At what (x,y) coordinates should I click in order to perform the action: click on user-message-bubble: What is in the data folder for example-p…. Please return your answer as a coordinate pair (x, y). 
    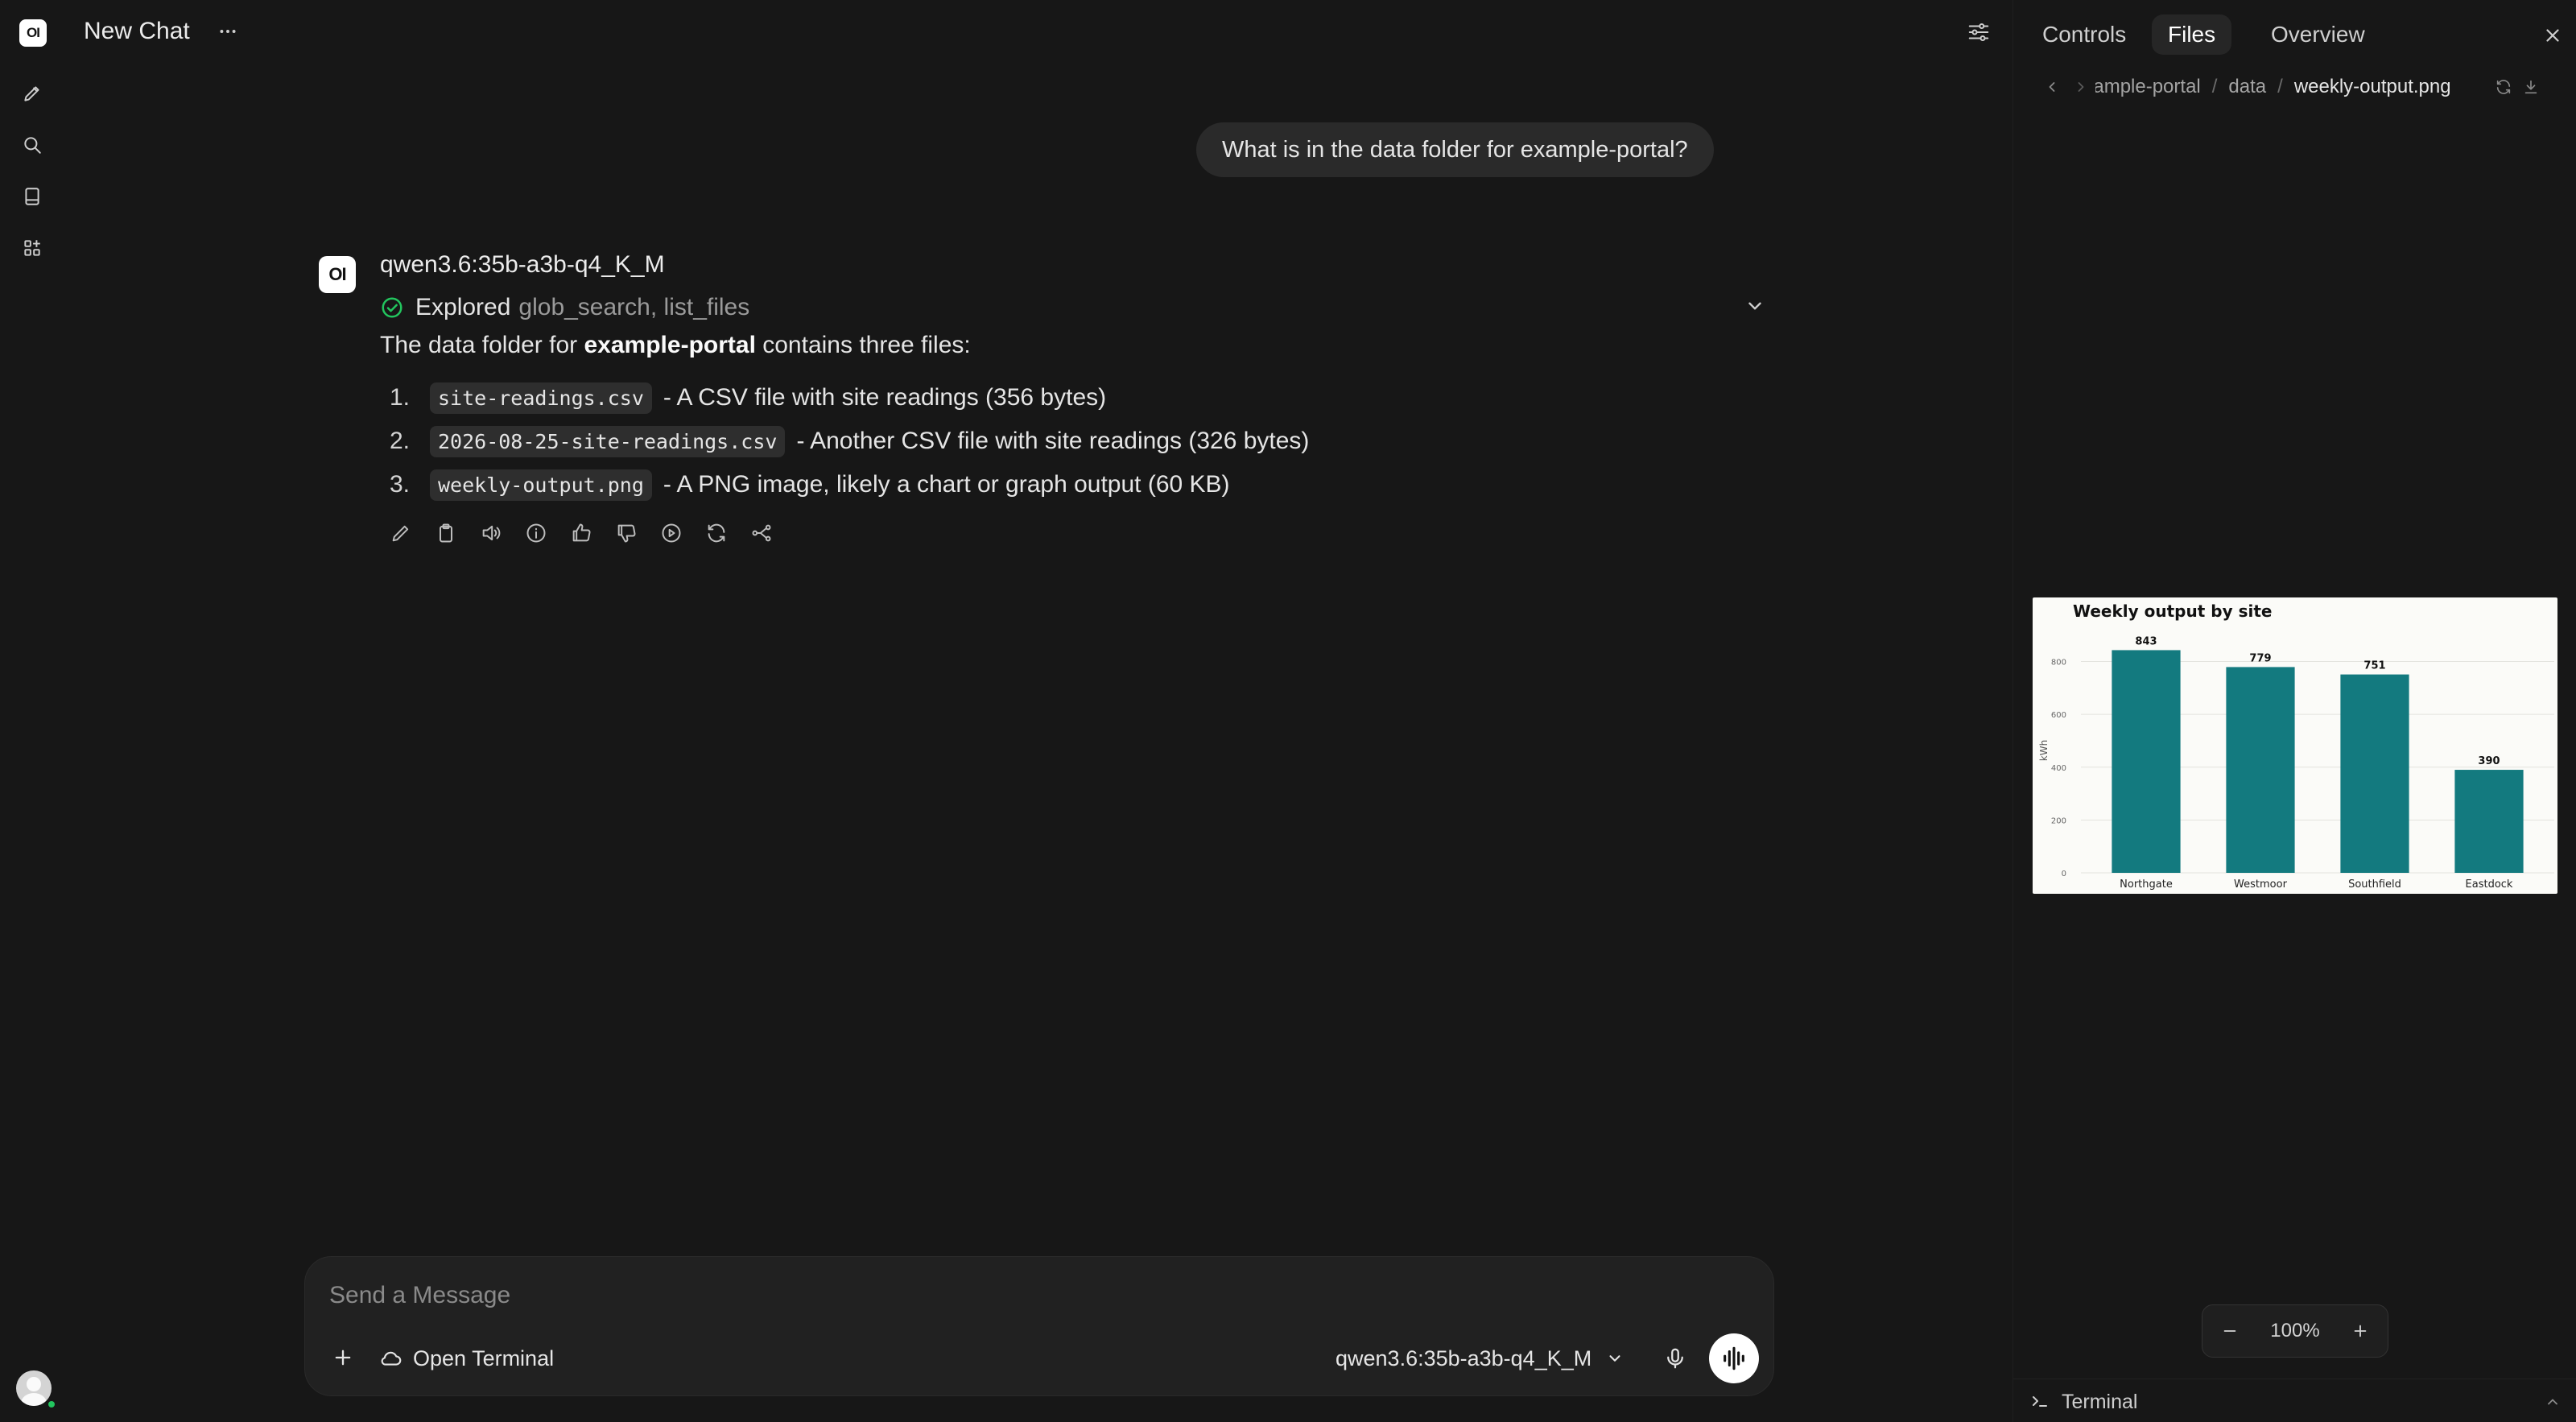
    Looking at the image, I should click on (1455, 149).